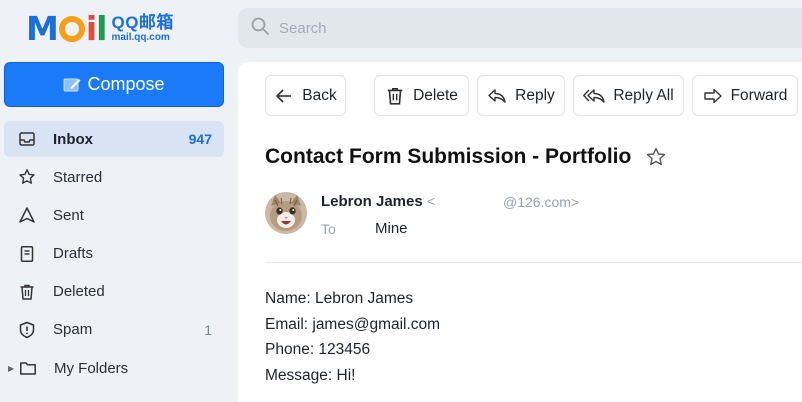 This screenshot has width=802, height=402. Describe the element at coordinates (372, 201) in the screenshot. I see `sender-name: Lebron James` at that location.